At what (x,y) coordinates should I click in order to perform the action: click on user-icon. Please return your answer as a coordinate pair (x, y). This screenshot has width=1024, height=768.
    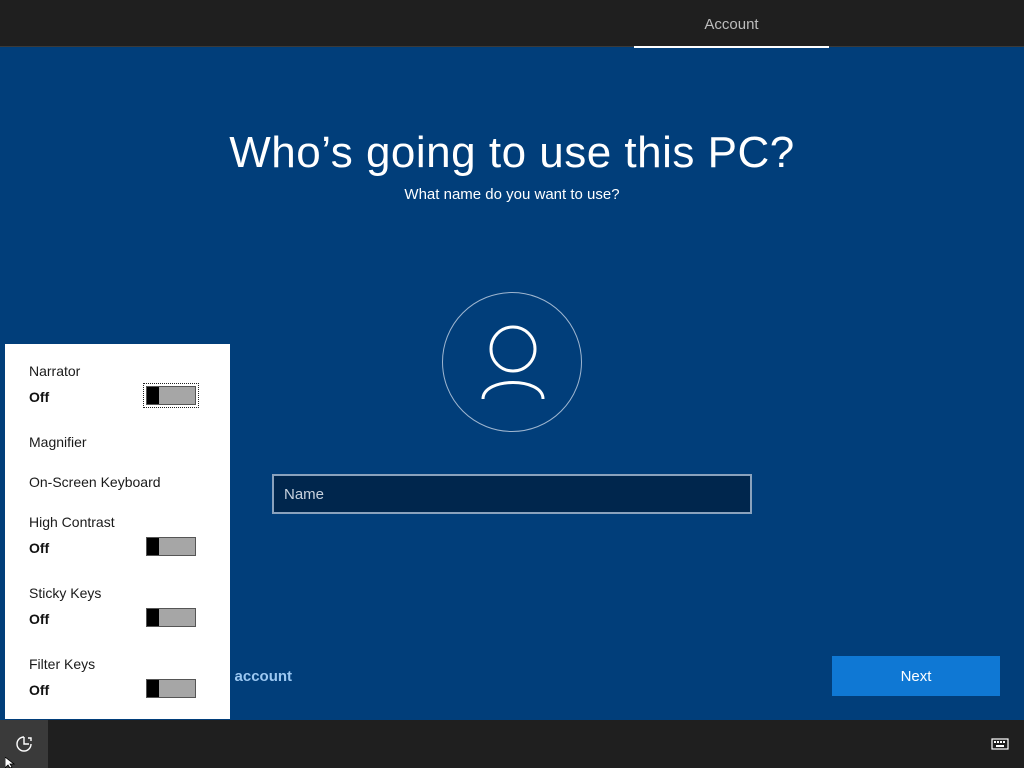
    Looking at the image, I should click on (513, 362).